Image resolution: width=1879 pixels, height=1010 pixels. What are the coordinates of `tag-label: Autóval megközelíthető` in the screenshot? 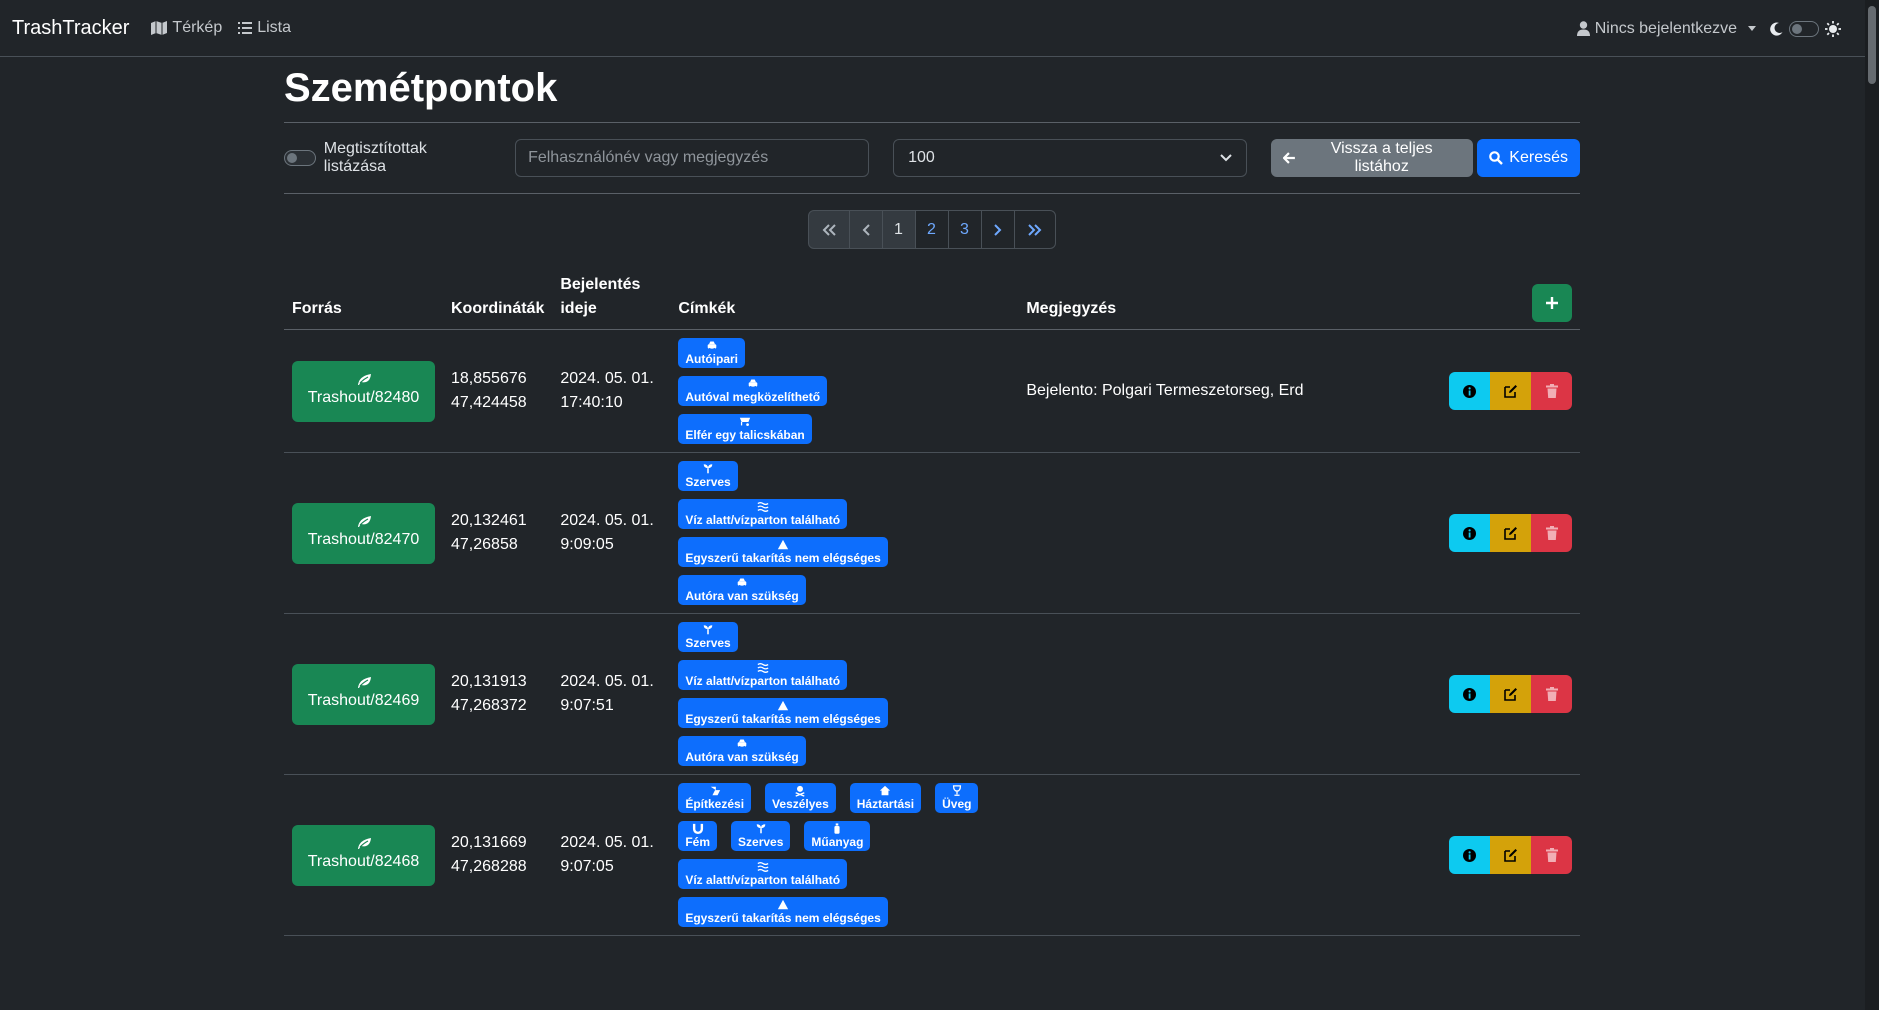 It's located at (753, 397).